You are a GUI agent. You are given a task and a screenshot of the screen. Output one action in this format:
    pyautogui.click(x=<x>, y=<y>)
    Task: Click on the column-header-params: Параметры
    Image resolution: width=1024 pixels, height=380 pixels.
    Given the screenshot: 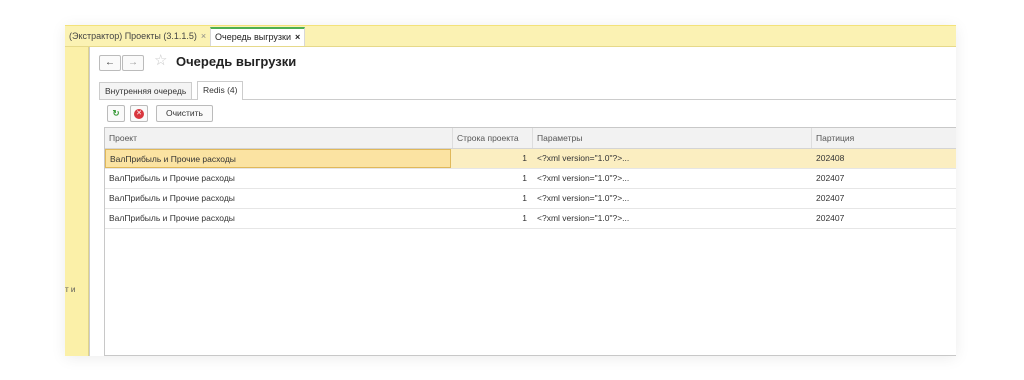 What is the action you would take?
    pyautogui.click(x=672, y=138)
    